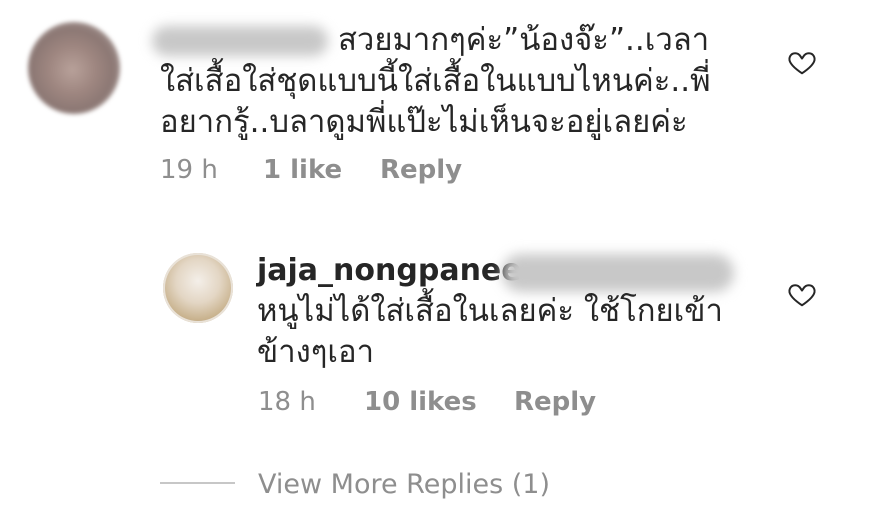  I want to click on likes-count-button: 1 like, so click(302, 170).